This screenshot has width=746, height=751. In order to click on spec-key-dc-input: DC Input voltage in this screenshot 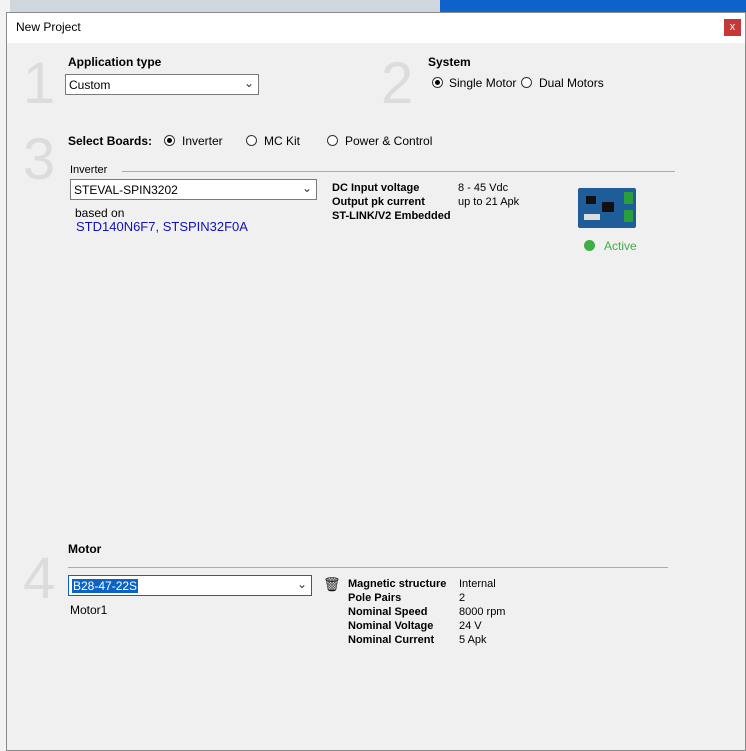, I will do `click(376, 188)`.